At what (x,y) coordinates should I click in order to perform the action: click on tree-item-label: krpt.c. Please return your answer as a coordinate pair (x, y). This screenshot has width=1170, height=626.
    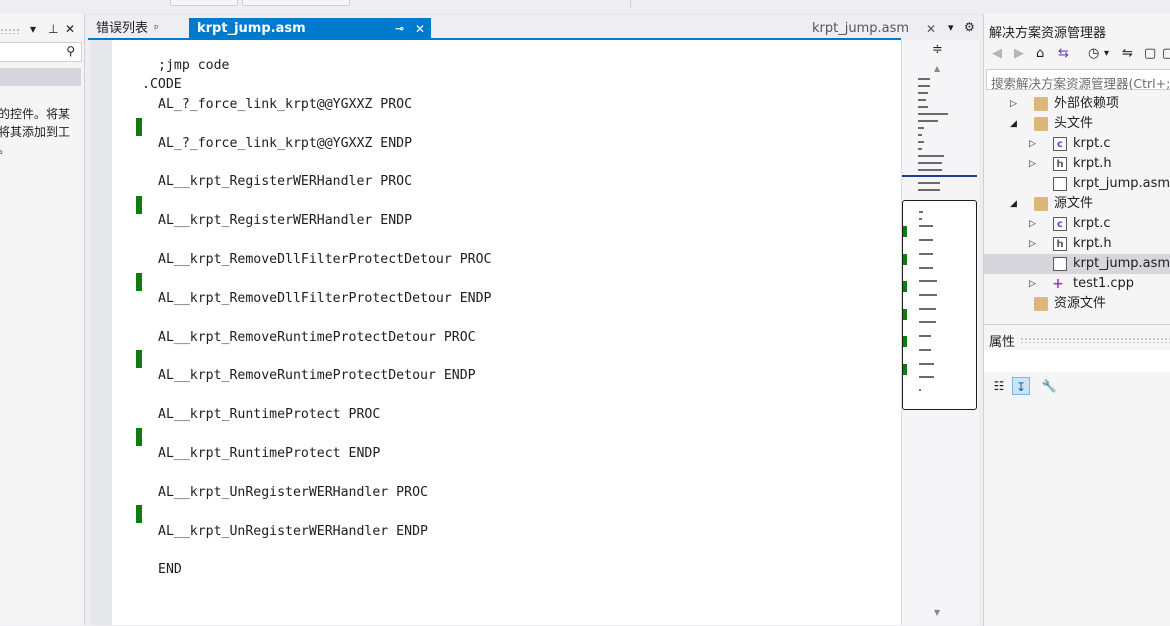
    Looking at the image, I should click on (1092, 143).